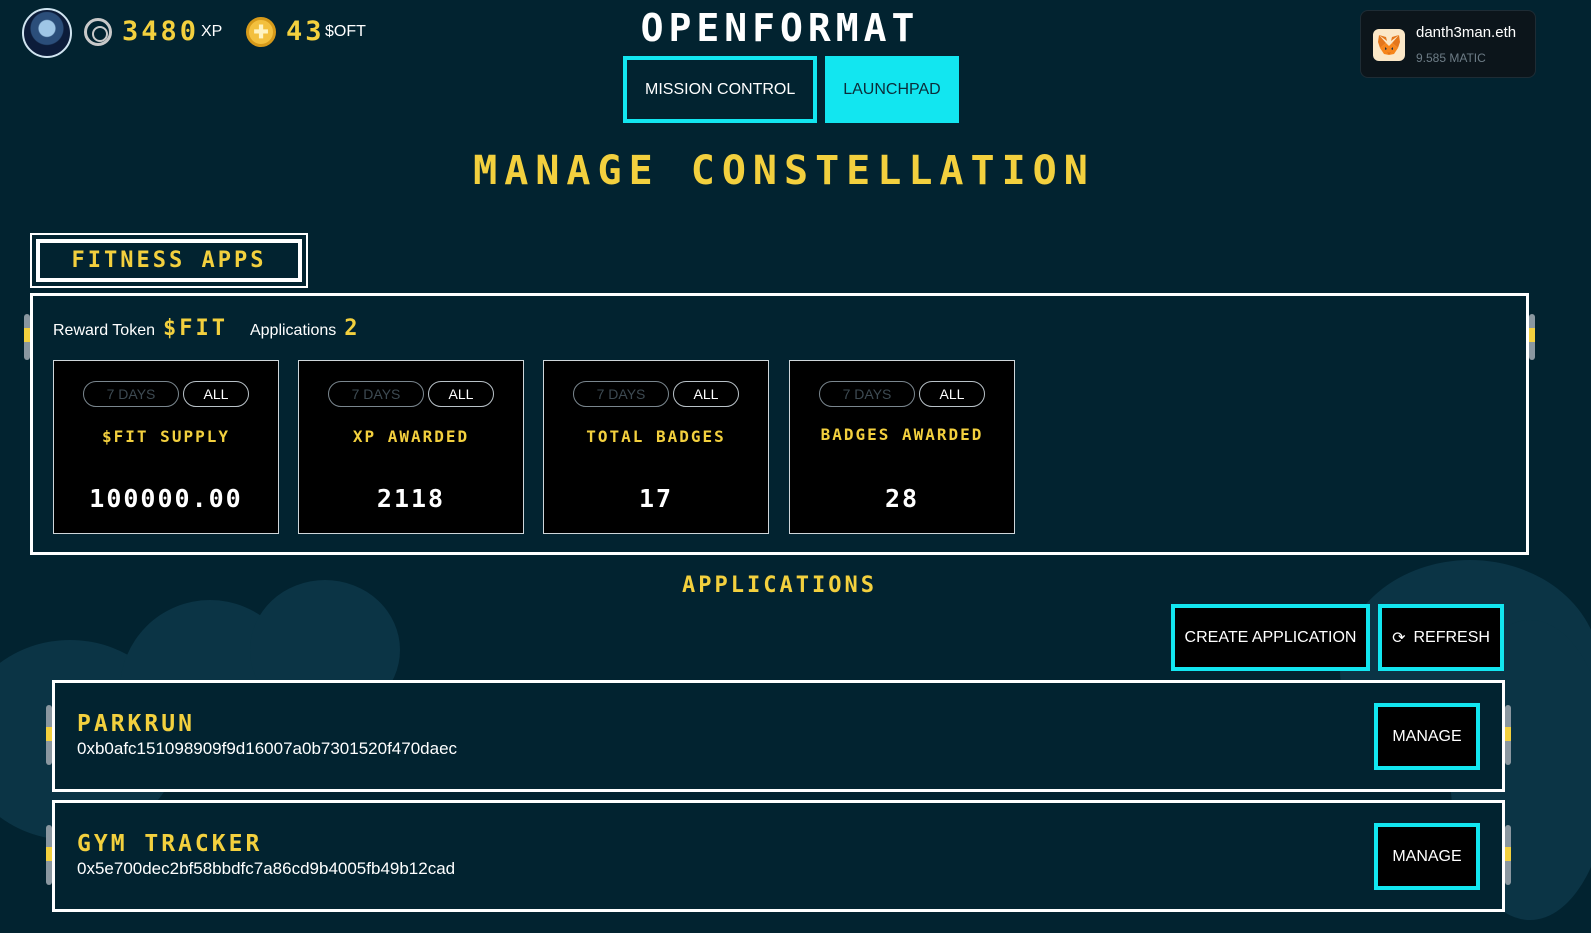 The height and width of the screenshot is (933, 1591). Describe the element at coordinates (345, 31) in the screenshot. I see `token-unit: $OFT` at that location.